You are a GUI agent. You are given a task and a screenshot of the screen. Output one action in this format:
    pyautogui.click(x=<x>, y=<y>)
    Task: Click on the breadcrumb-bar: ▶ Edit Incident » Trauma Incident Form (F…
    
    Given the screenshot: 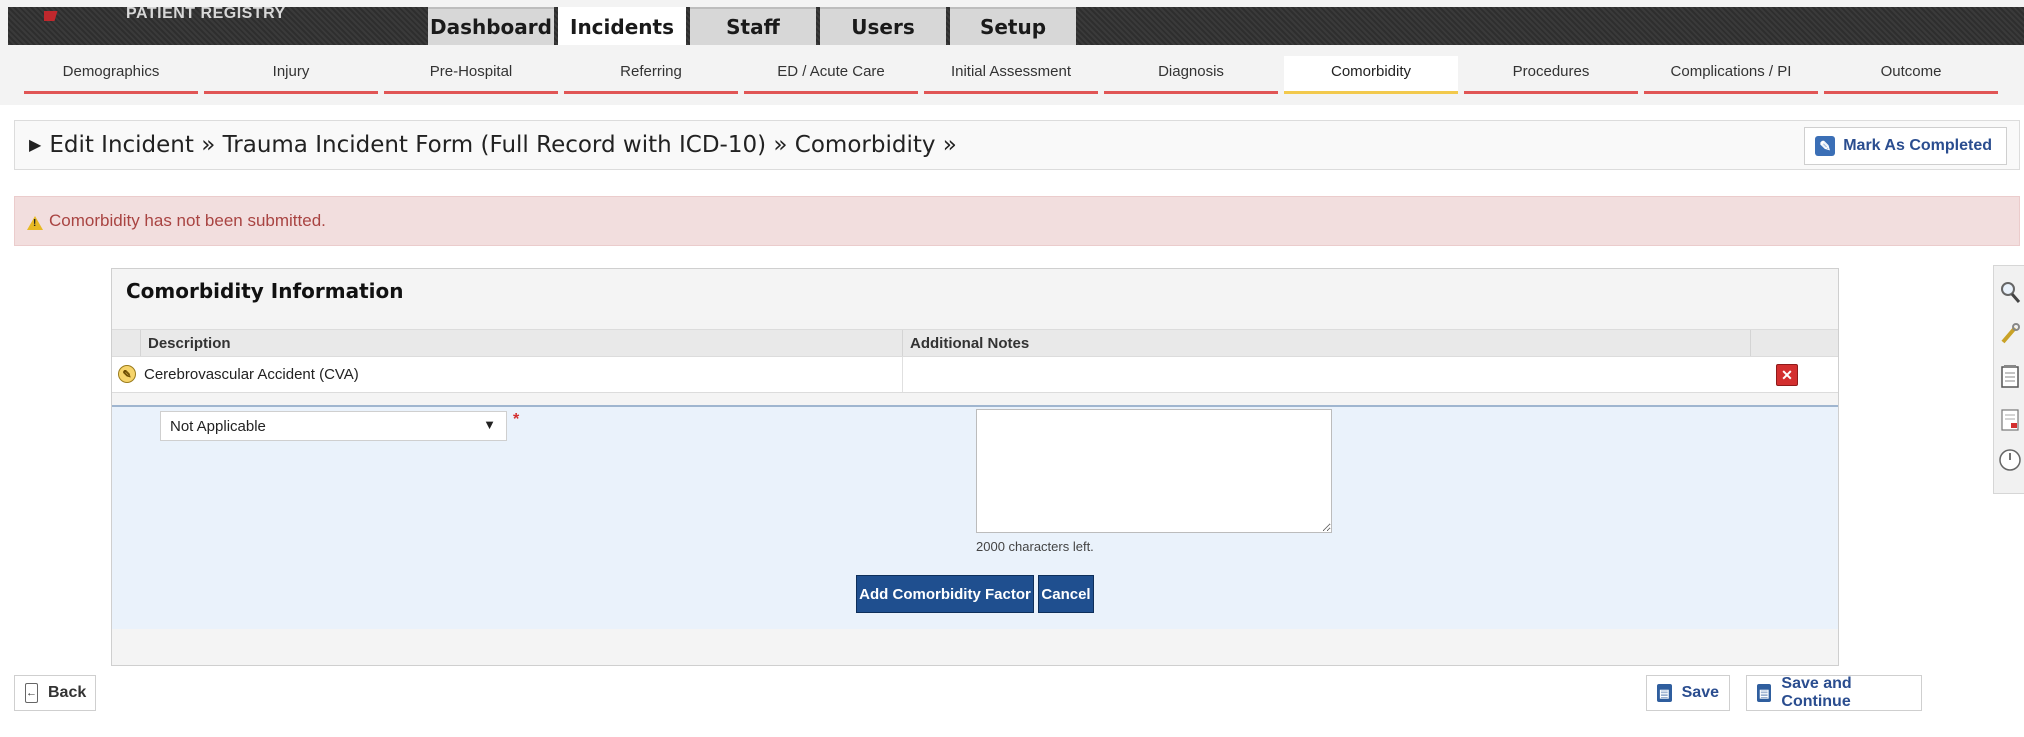 What is the action you would take?
    pyautogui.click(x=1017, y=145)
    